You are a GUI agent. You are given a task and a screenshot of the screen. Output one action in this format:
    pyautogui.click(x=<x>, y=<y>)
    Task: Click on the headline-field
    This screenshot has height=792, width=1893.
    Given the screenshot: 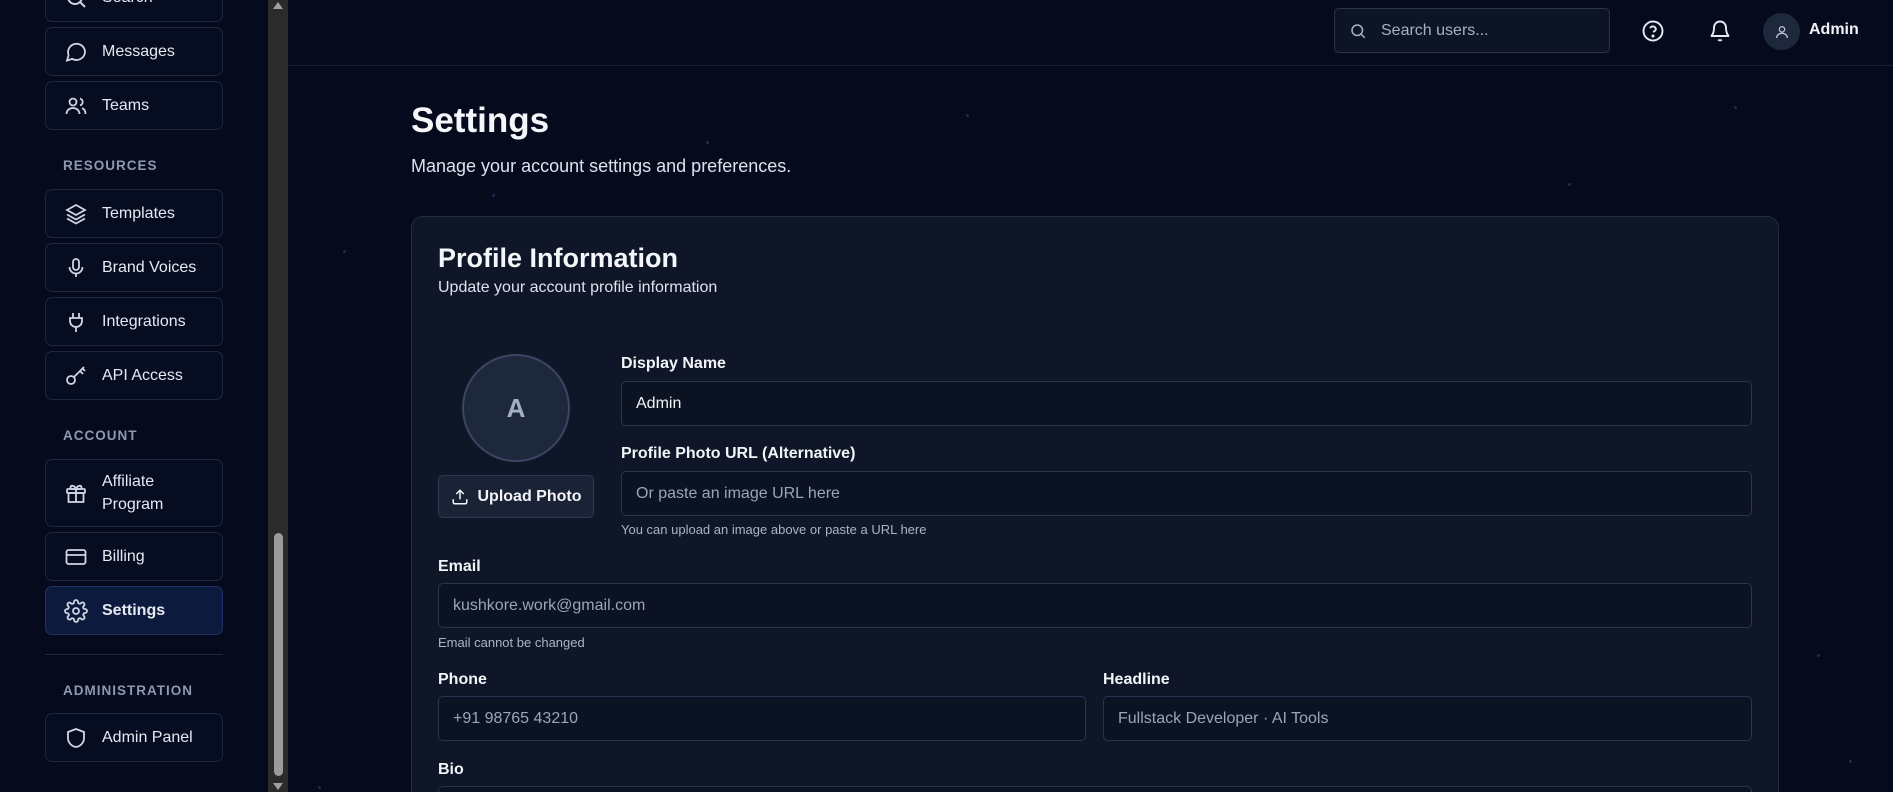 What is the action you would take?
    pyautogui.click(x=1427, y=718)
    